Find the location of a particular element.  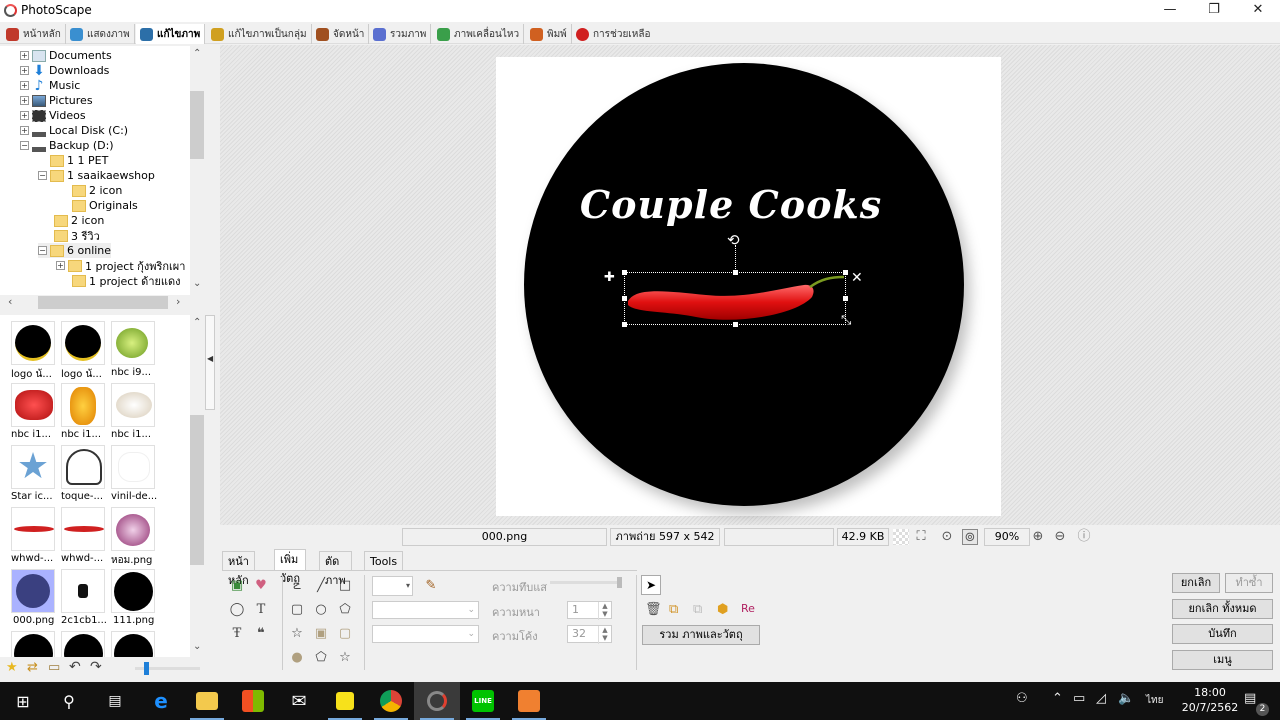

tab-add-object: เพิ่มวัตถุ is located at coordinates (290, 567).